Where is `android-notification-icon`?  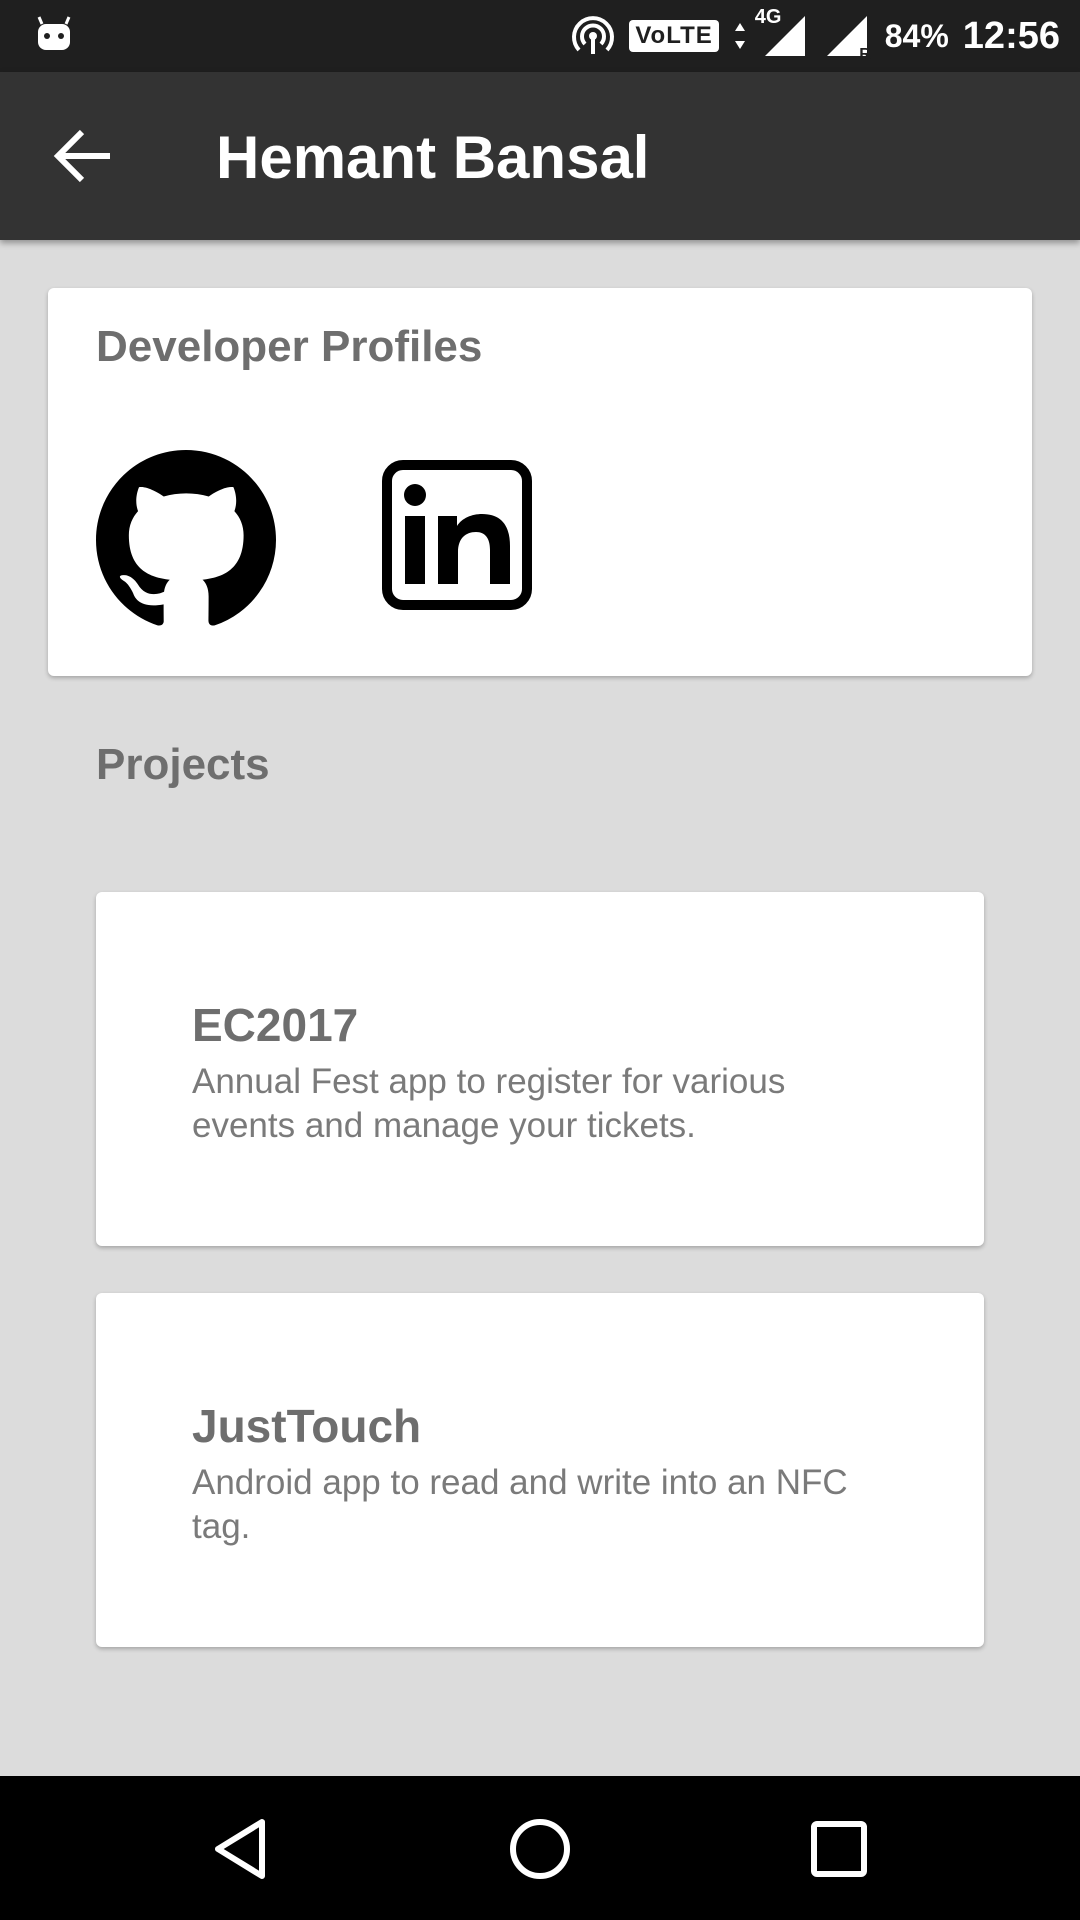
android-notification-icon is located at coordinates (54, 33).